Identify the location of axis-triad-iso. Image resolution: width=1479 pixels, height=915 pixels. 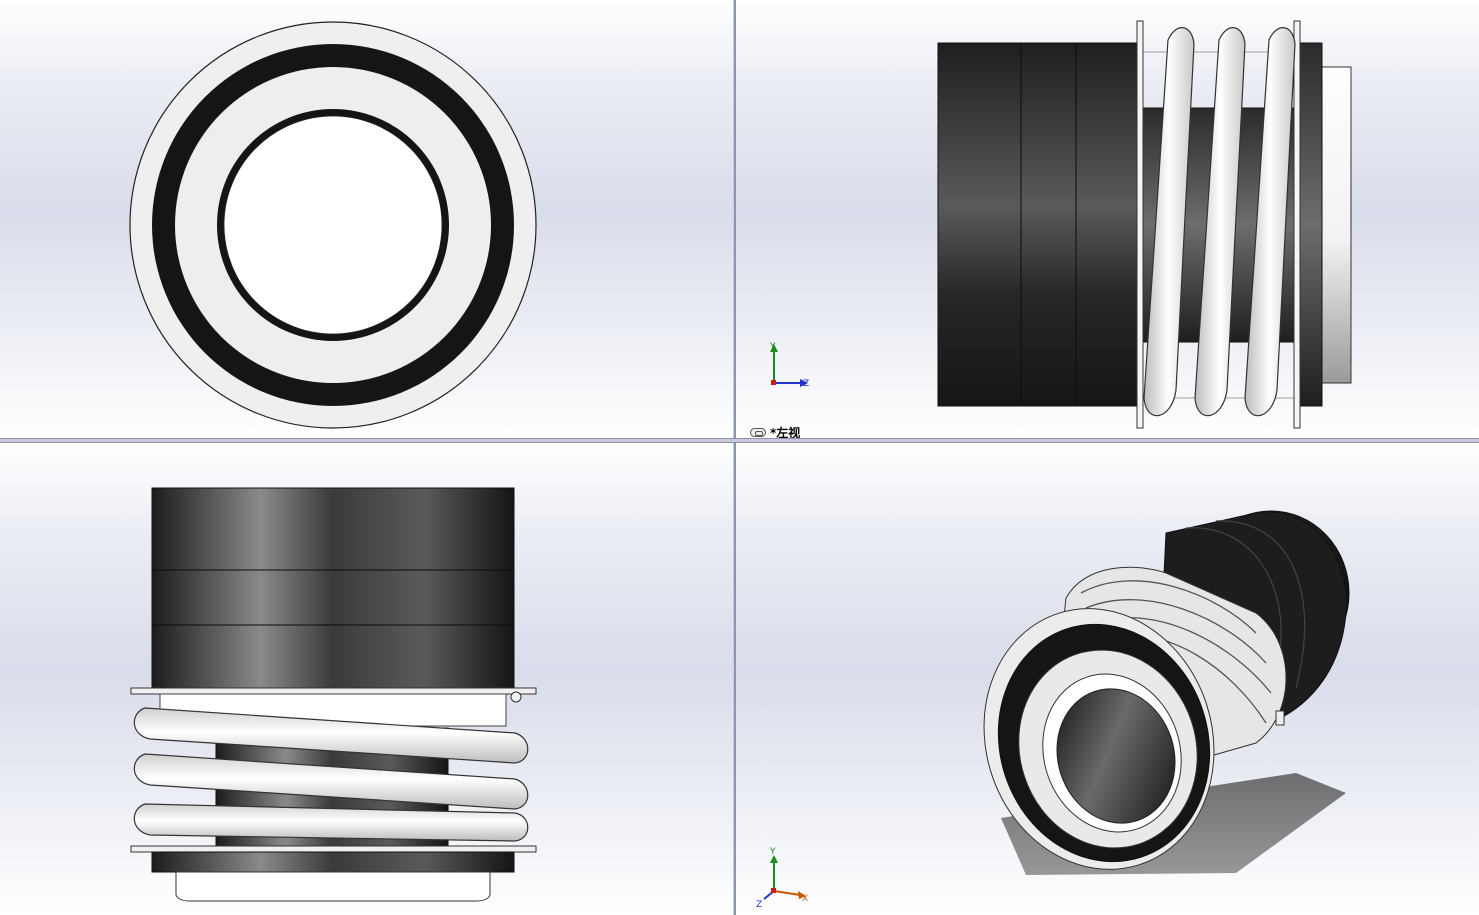
(784, 877).